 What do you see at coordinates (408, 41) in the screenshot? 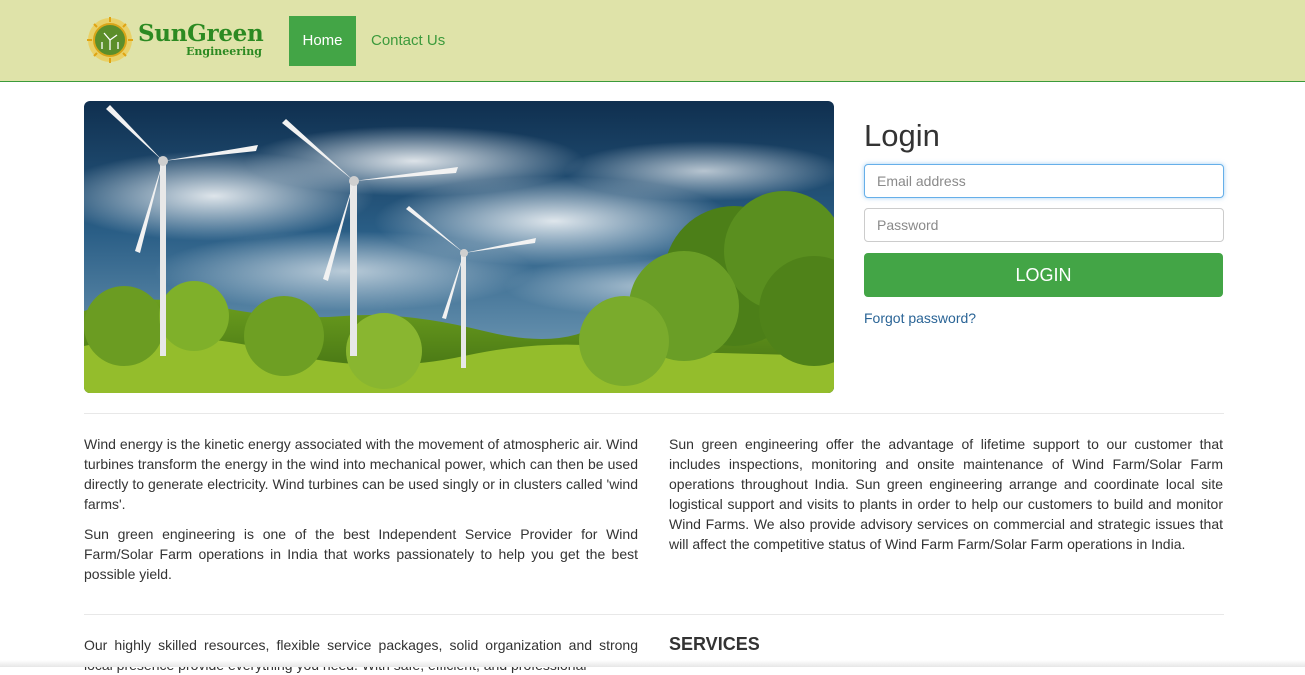
I see `nav-contact-link: Contact Us` at bounding box center [408, 41].